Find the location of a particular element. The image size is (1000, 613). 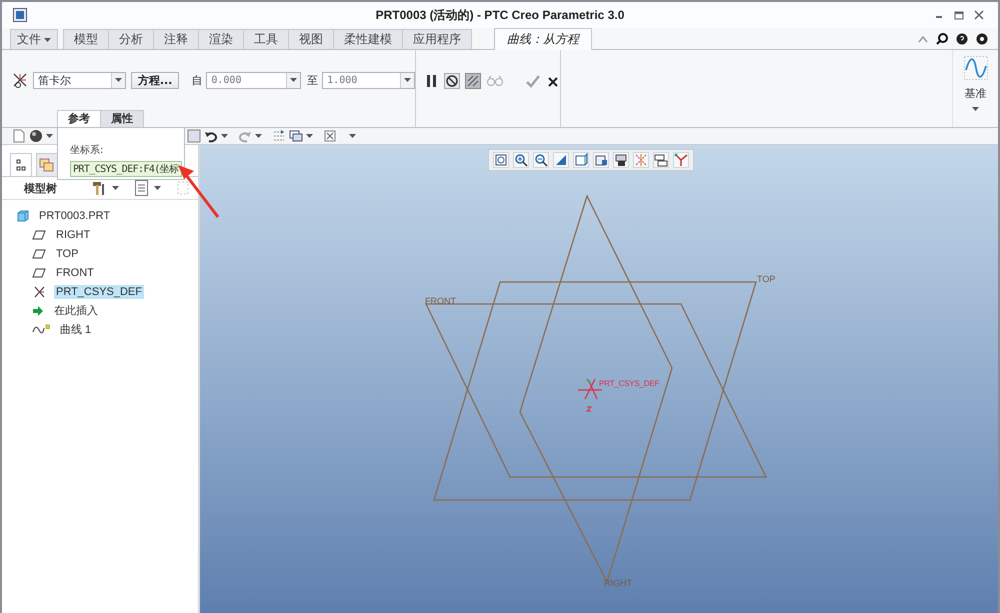

tree-icon is located at coordinates (21, 165).